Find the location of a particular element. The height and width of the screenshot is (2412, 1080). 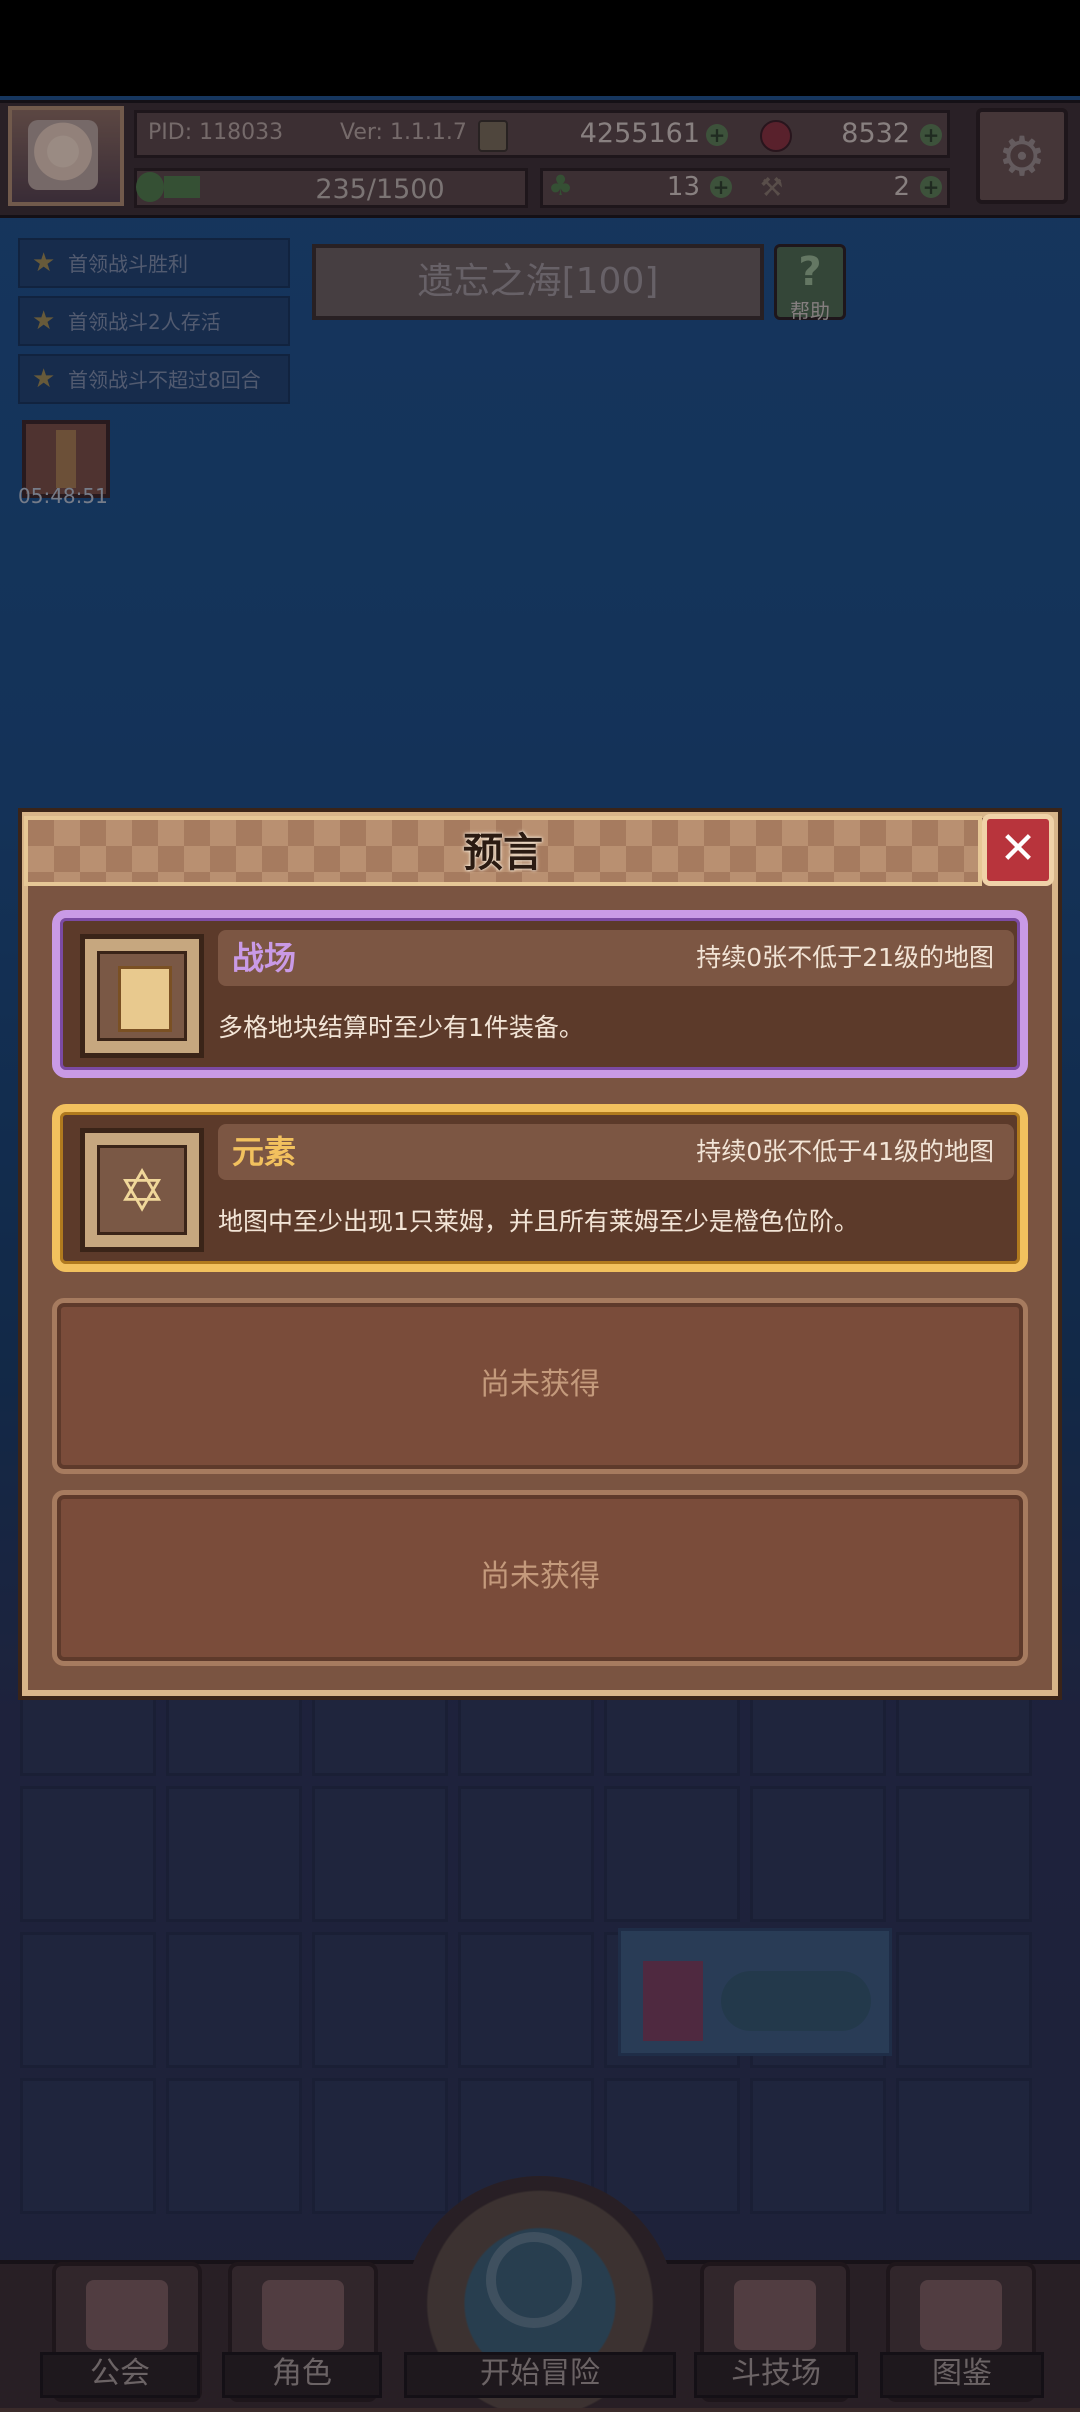

nav-character-label: 角色 is located at coordinates (302, 2375).